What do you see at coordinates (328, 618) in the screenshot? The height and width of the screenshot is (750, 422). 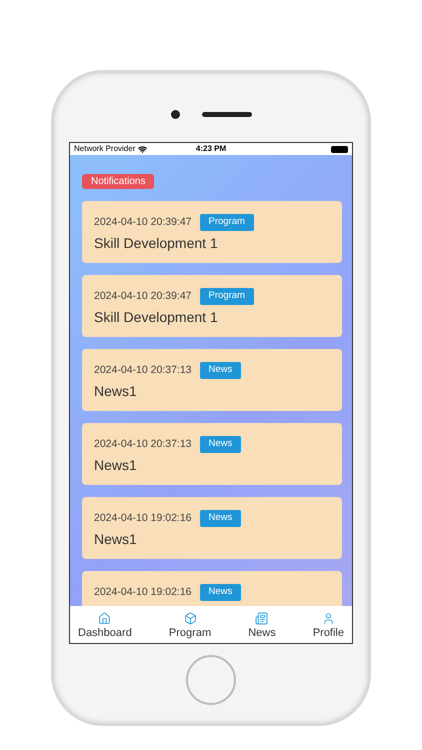 I see `person-icon` at bounding box center [328, 618].